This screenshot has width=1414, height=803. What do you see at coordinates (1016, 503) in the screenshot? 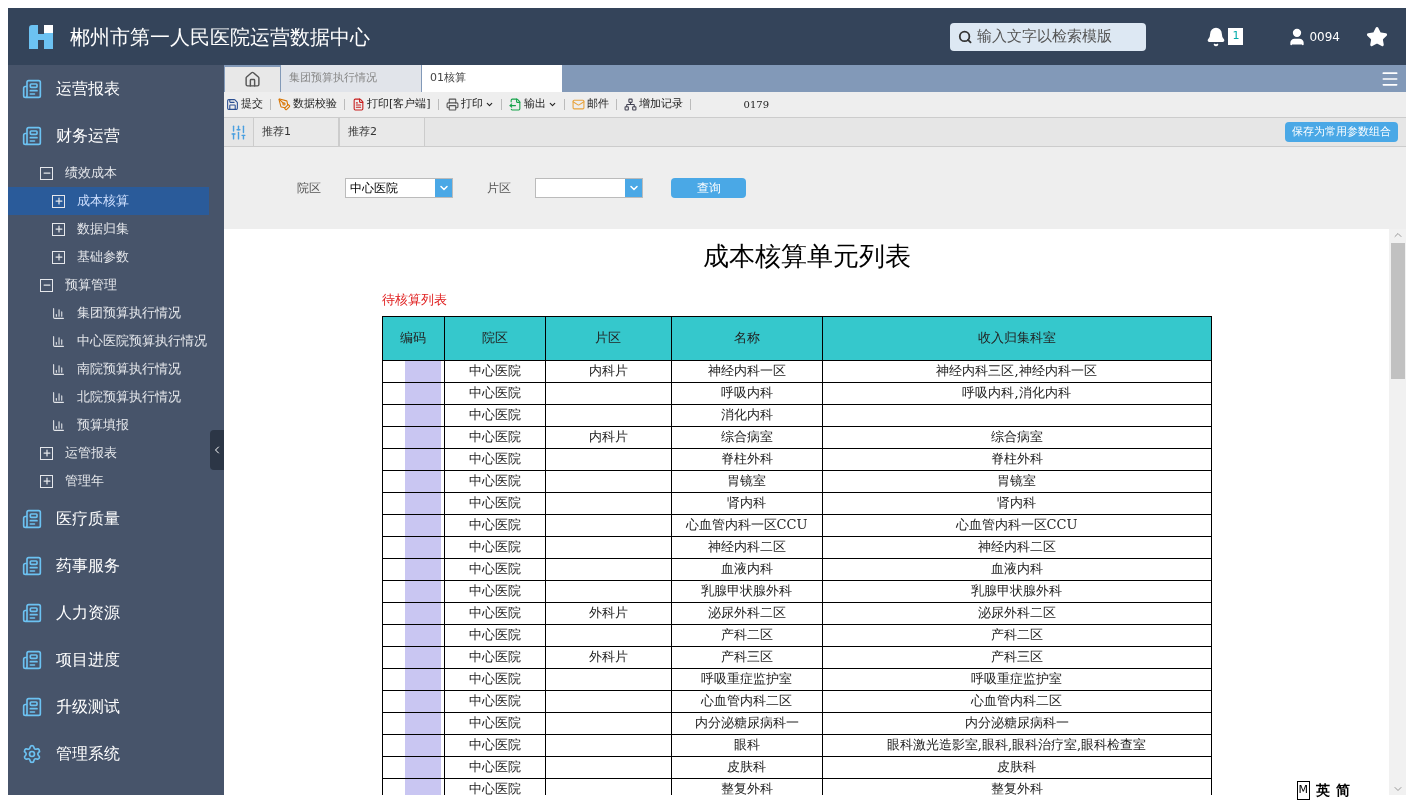
I see `table-cell: 肾内科` at bounding box center [1016, 503].